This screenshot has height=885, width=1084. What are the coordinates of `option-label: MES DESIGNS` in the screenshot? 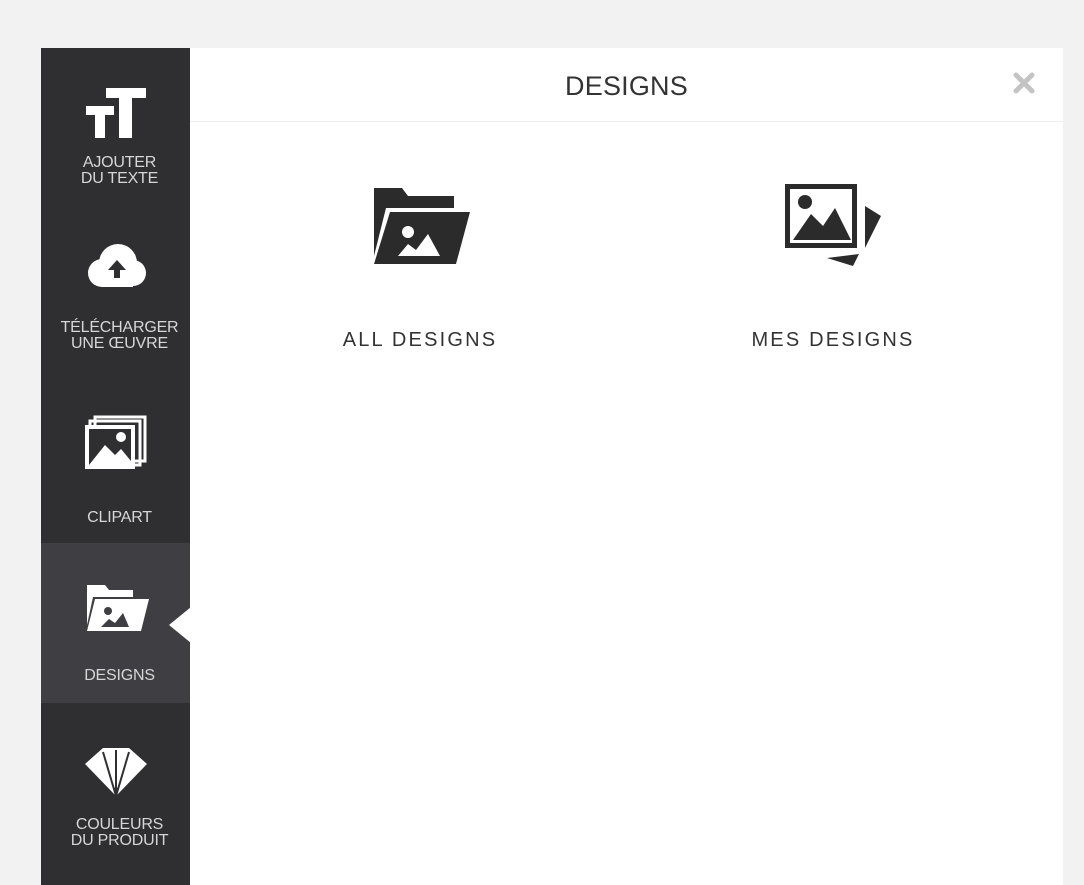 It's located at (833, 340).